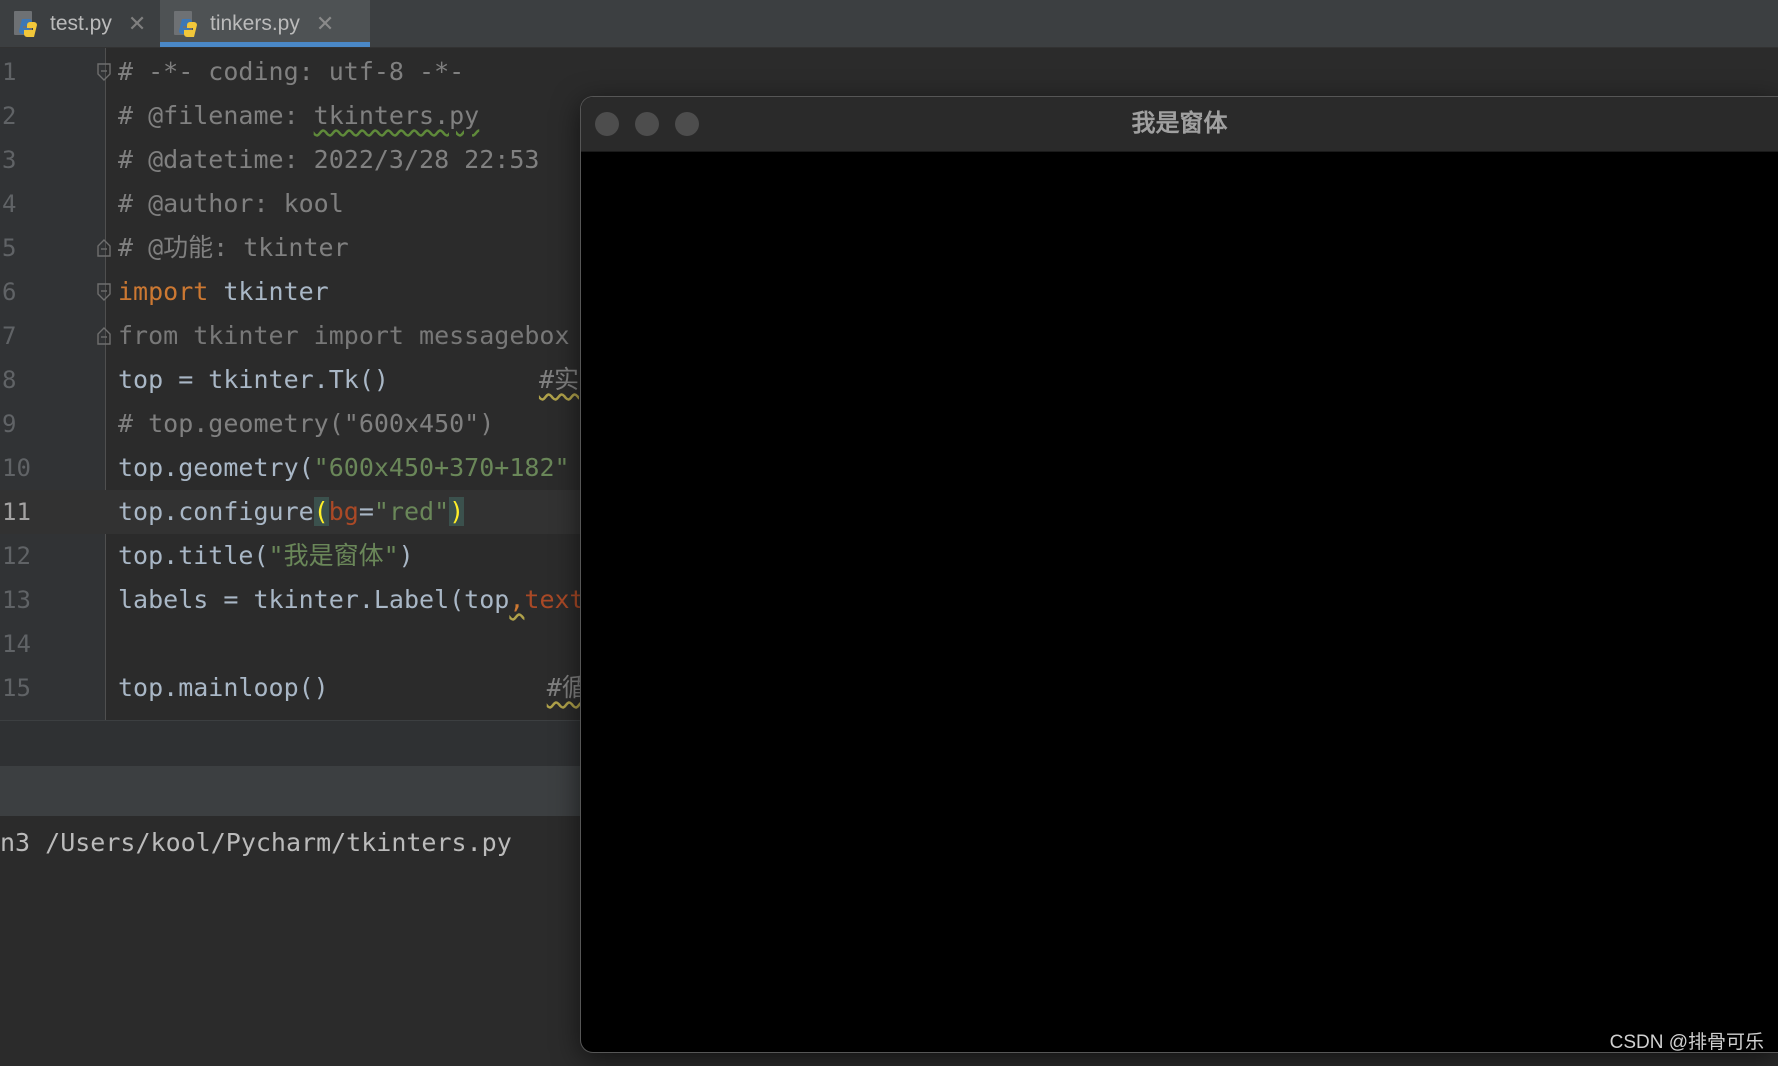 The height and width of the screenshot is (1066, 1778). What do you see at coordinates (291, 71) in the screenshot?
I see `code-text: # -*- coding: utf-8 -*-` at bounding box center [291, 71].